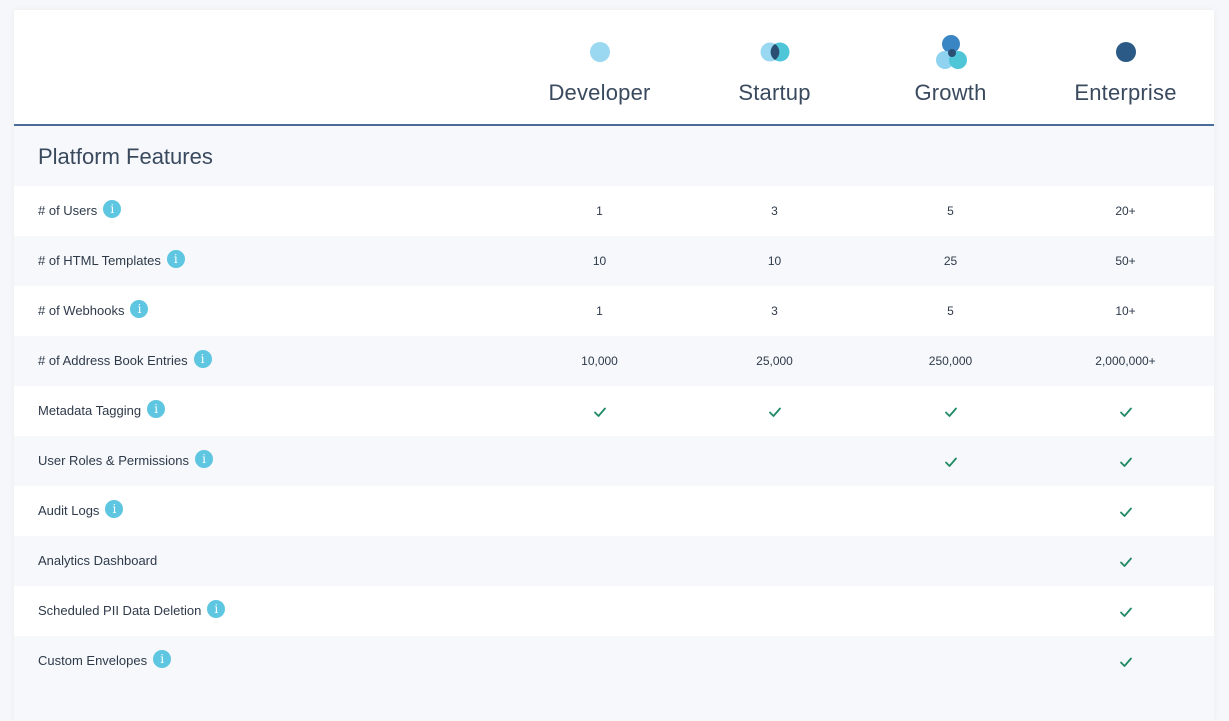  Describe the element at coordinates (774, 361) in the screenshot. I see `plan-value: 25,000` at that location.